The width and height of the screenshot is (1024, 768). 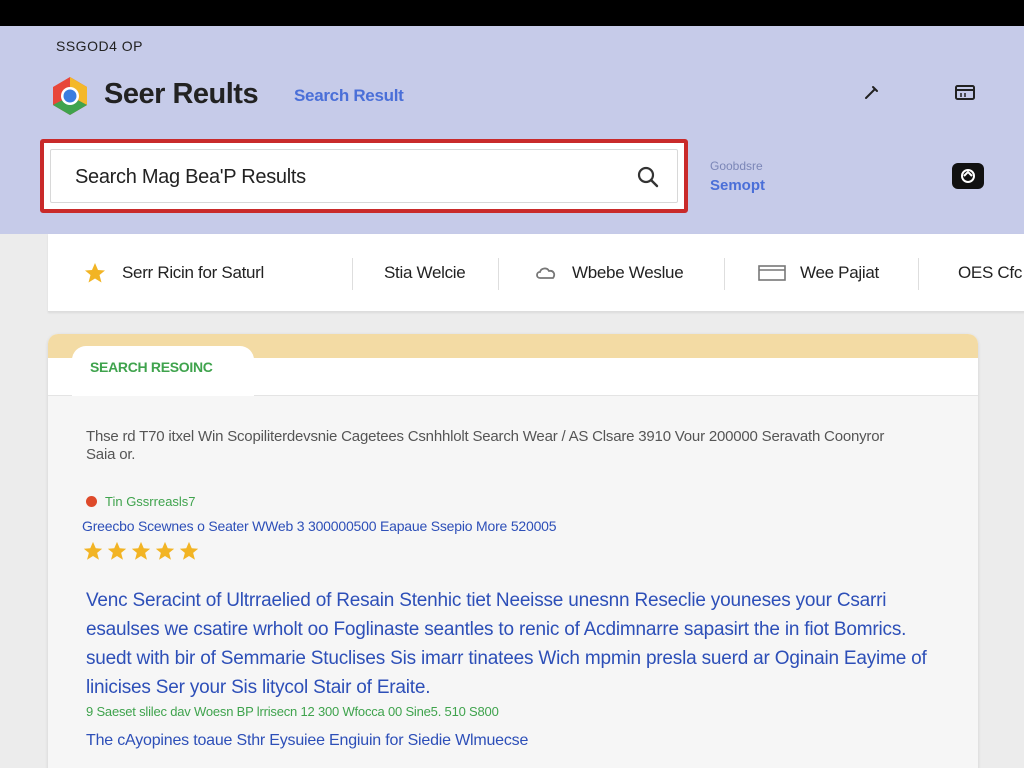 What do you see at coordinates (628, 272) in the screenshot?
I see `tab-label: Wbebe Weslue` at bounding box center [628, 272].